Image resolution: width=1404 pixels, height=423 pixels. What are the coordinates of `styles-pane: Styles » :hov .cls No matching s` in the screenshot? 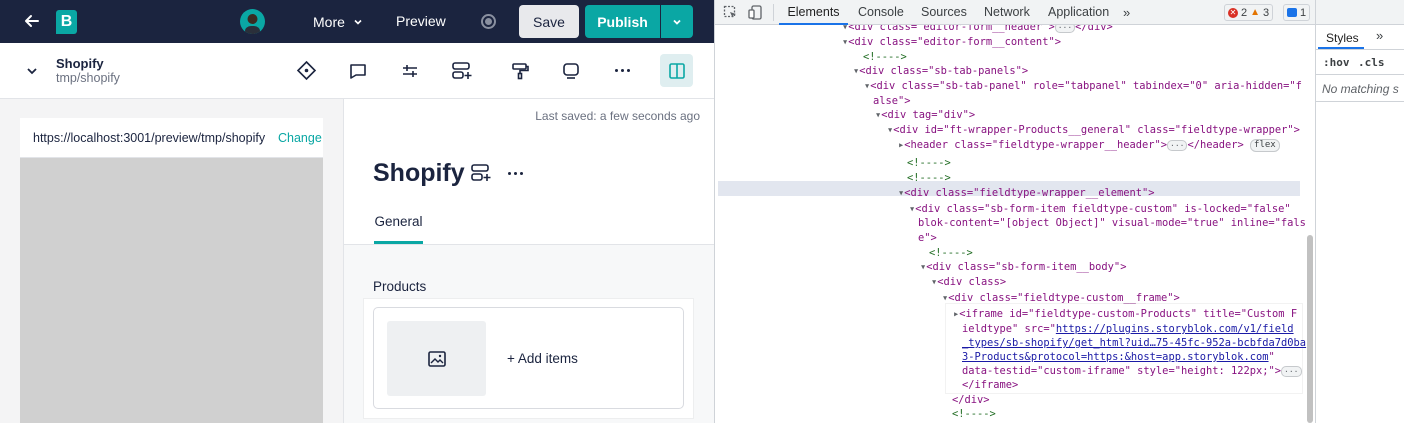 It's located at (1359, 211).